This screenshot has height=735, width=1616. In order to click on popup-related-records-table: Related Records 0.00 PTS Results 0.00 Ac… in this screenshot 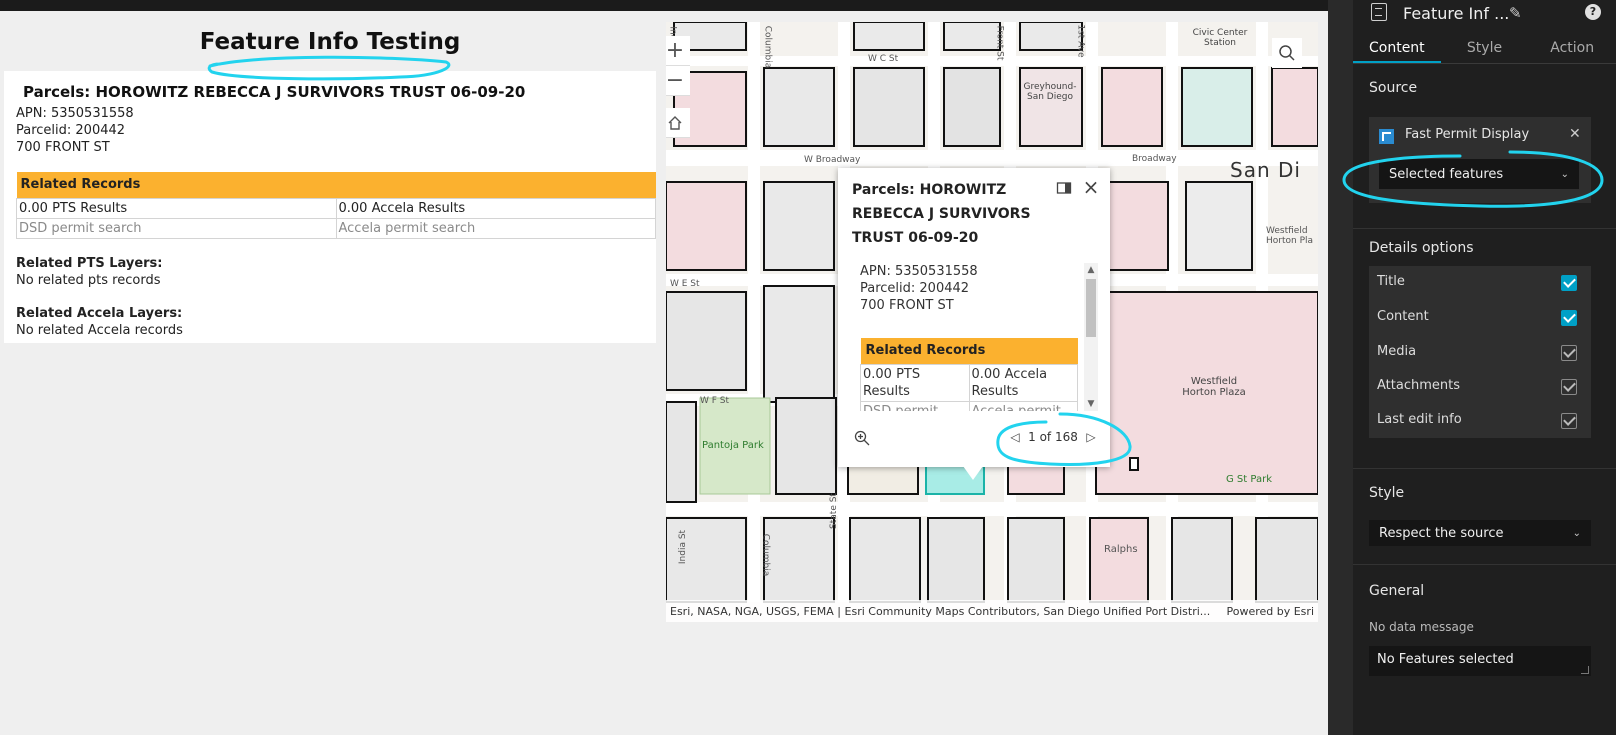, I will do `click(969, 374)`.